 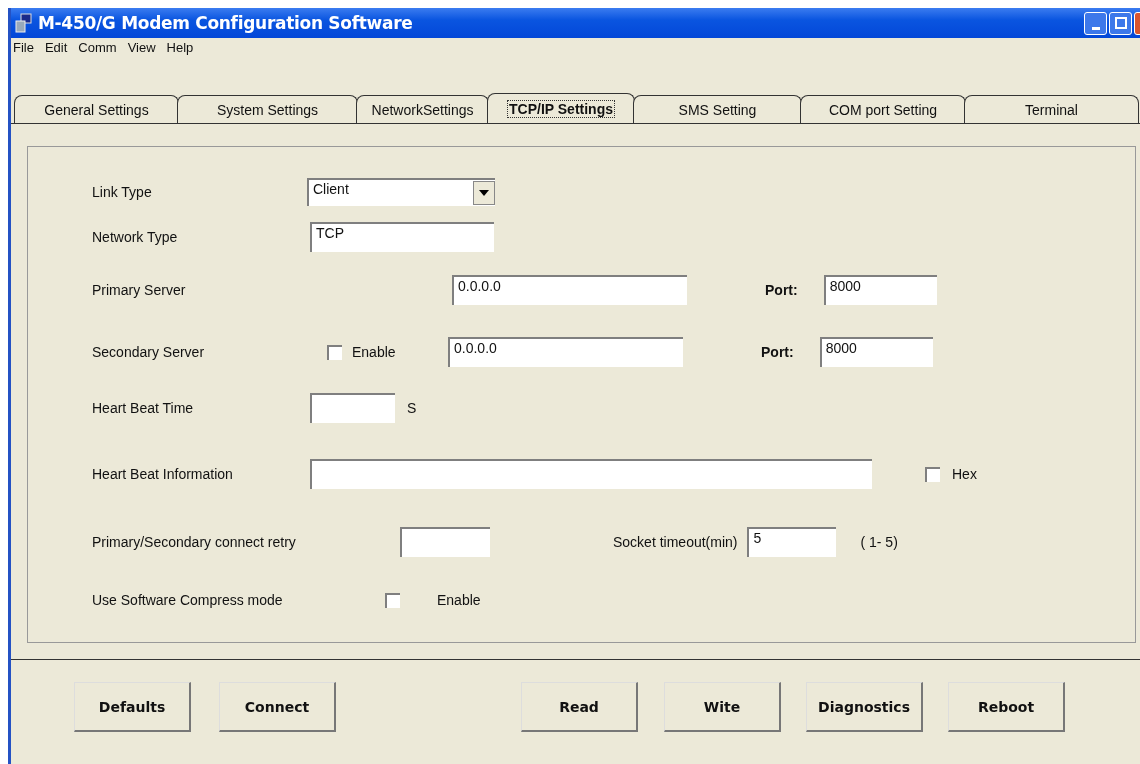 I want to click on action-button: Connect, so click(x=277, y=707).